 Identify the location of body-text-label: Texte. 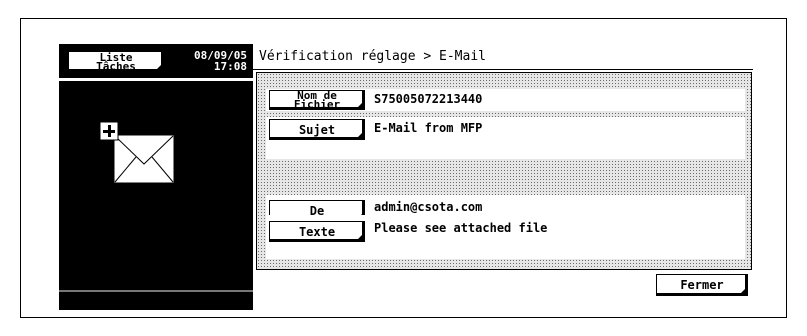
(317, 231).